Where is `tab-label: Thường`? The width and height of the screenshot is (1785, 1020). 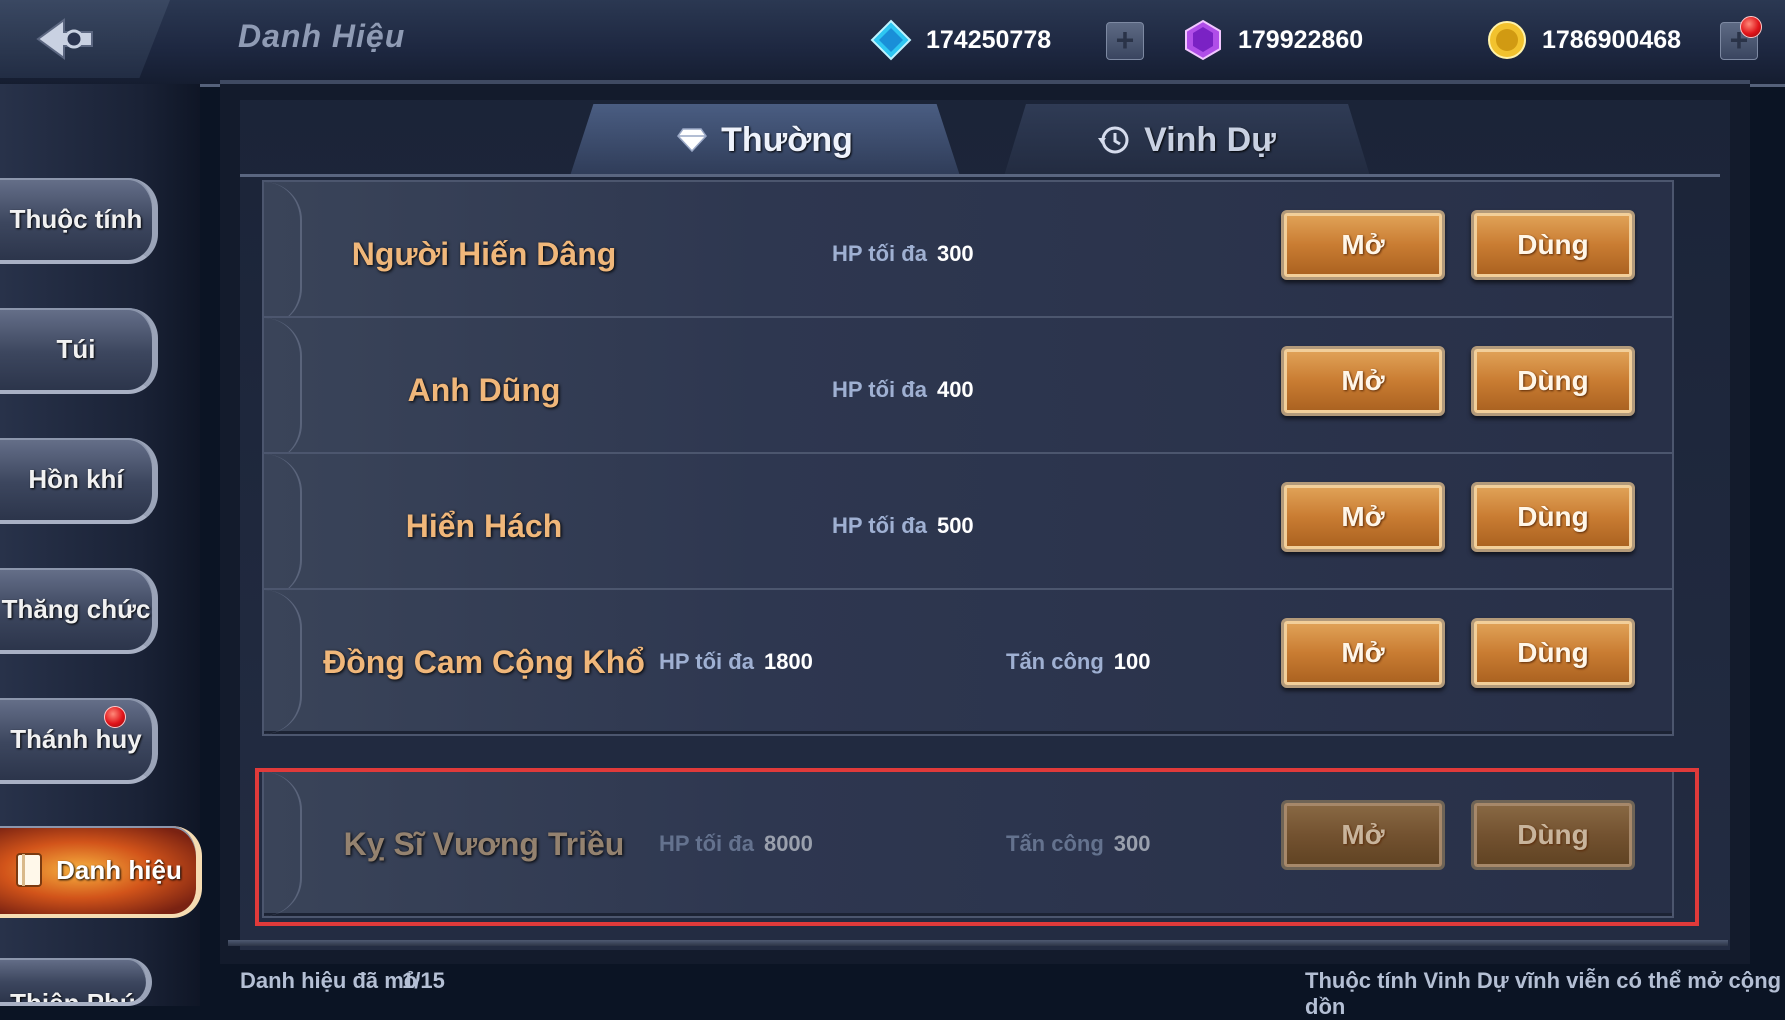 tab-label: Thường is located at coordinates (787, 139).